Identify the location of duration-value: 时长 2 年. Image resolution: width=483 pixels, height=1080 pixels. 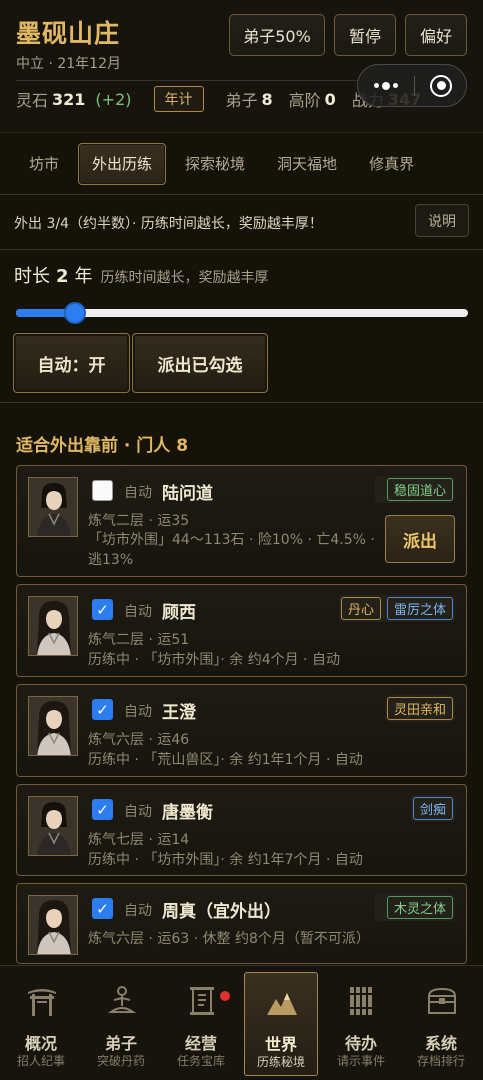
(53, 276).